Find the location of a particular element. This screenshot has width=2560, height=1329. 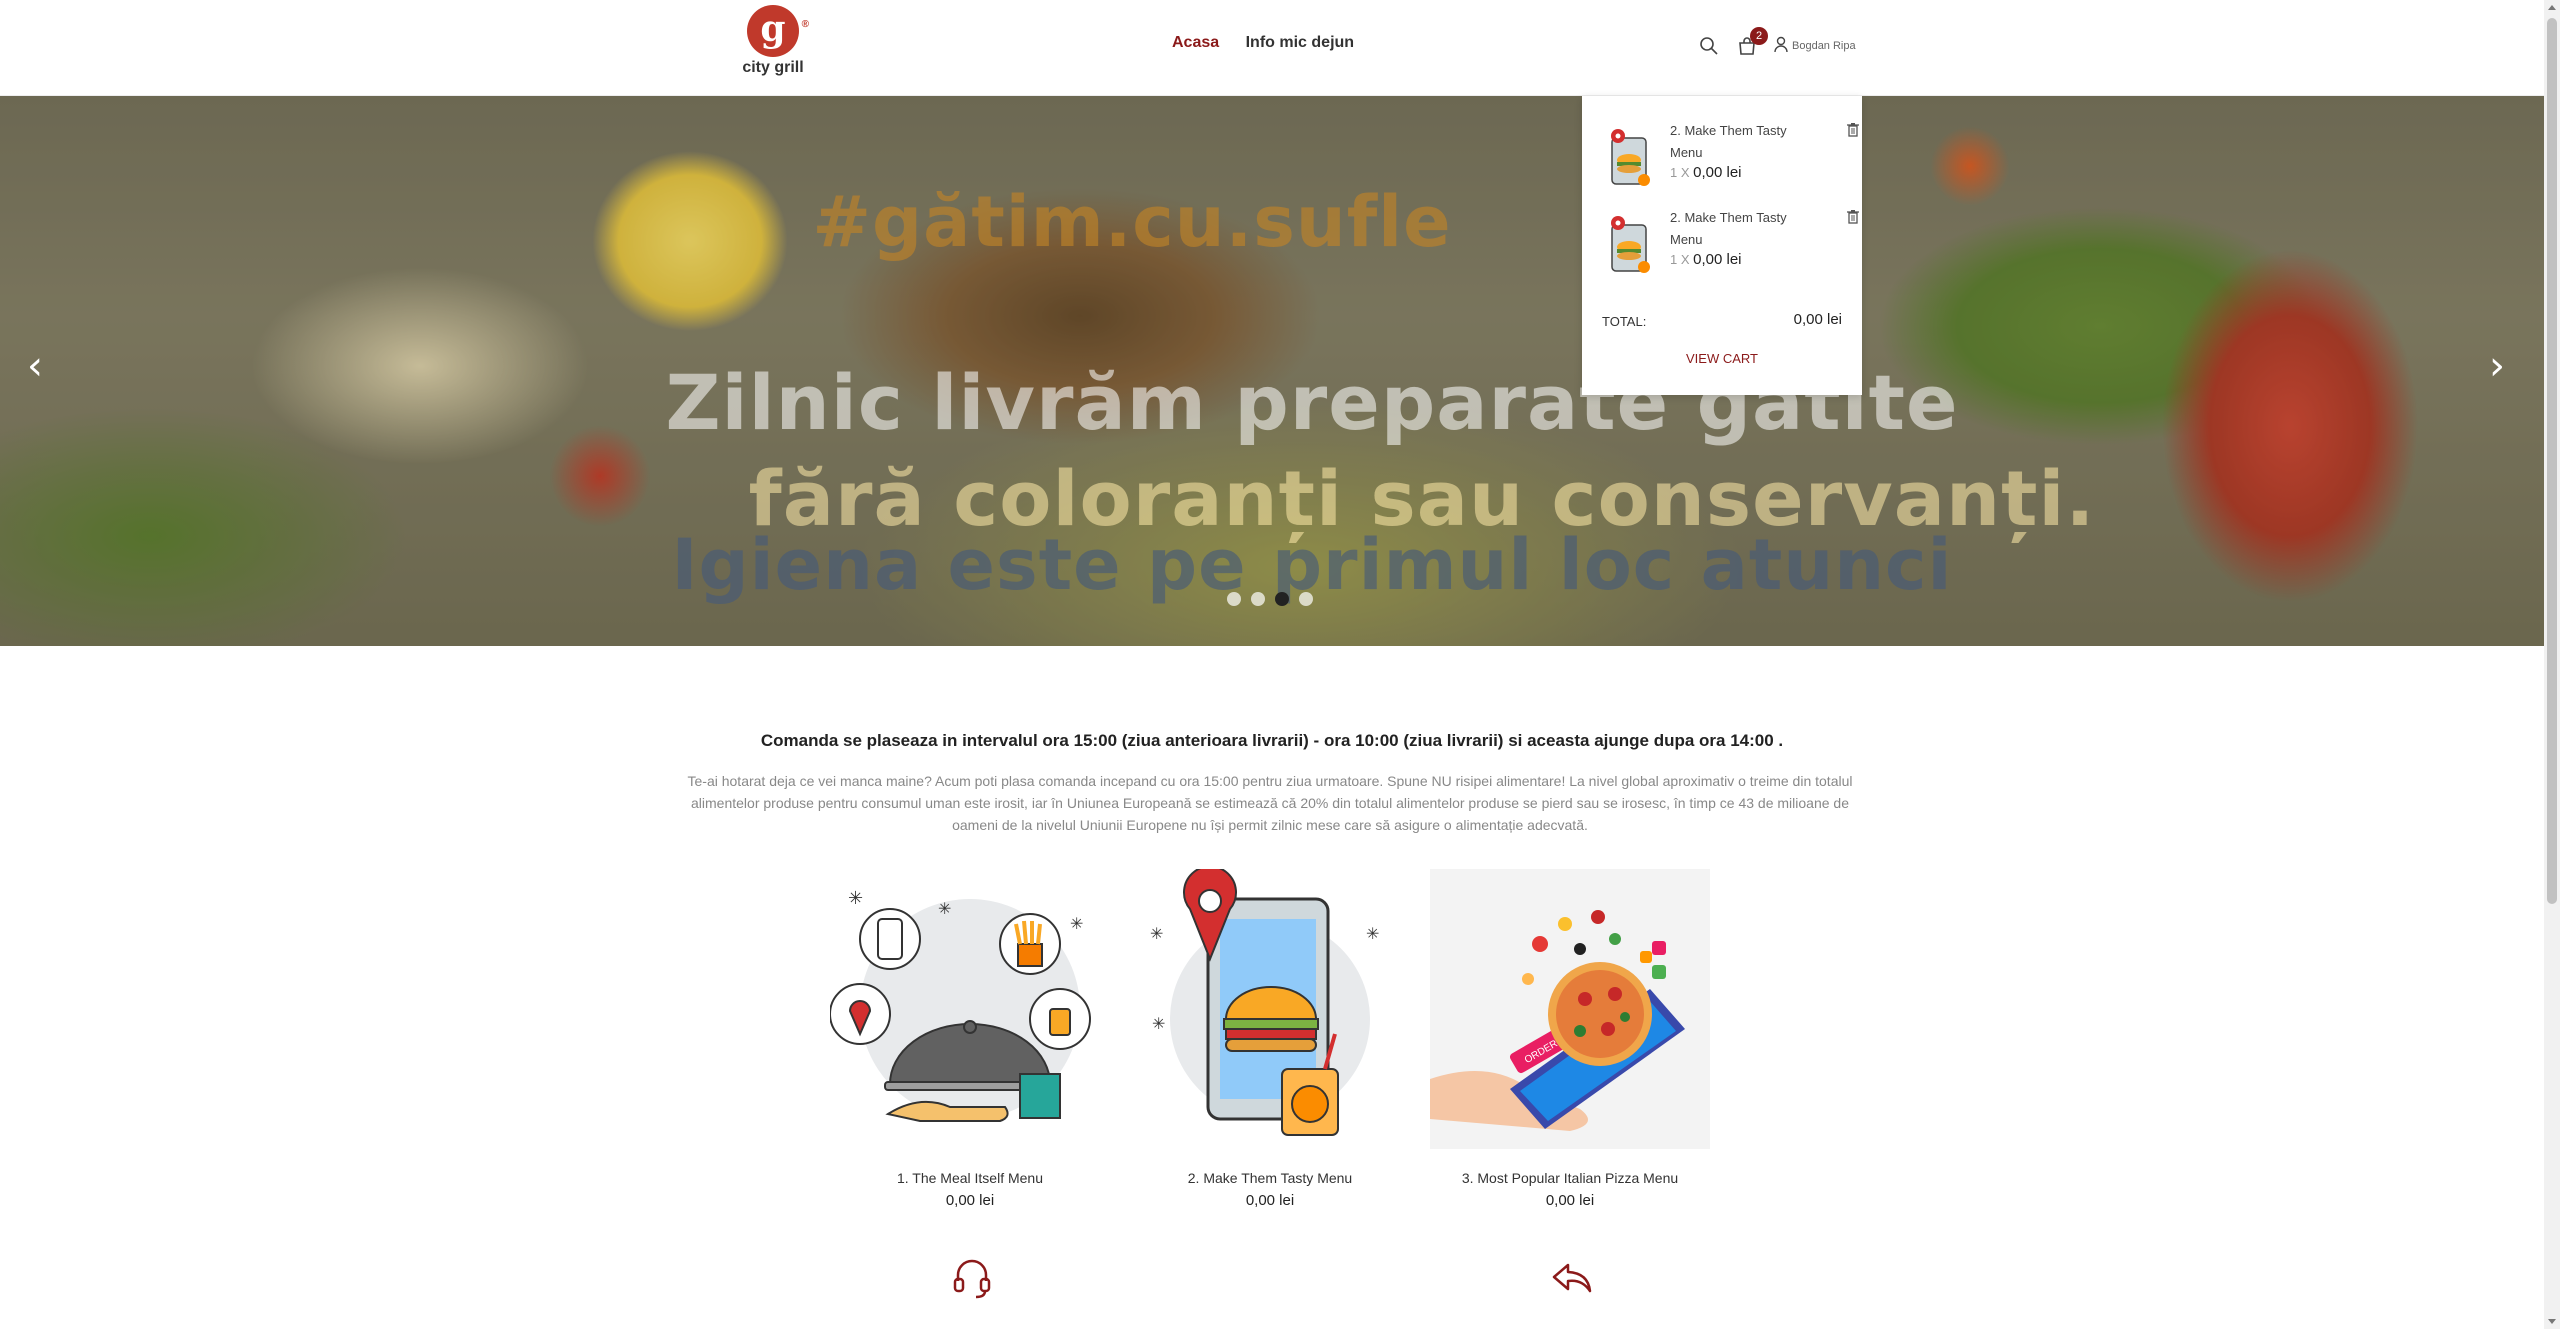

page-scrollbar is located at coordinates (2552, 664).